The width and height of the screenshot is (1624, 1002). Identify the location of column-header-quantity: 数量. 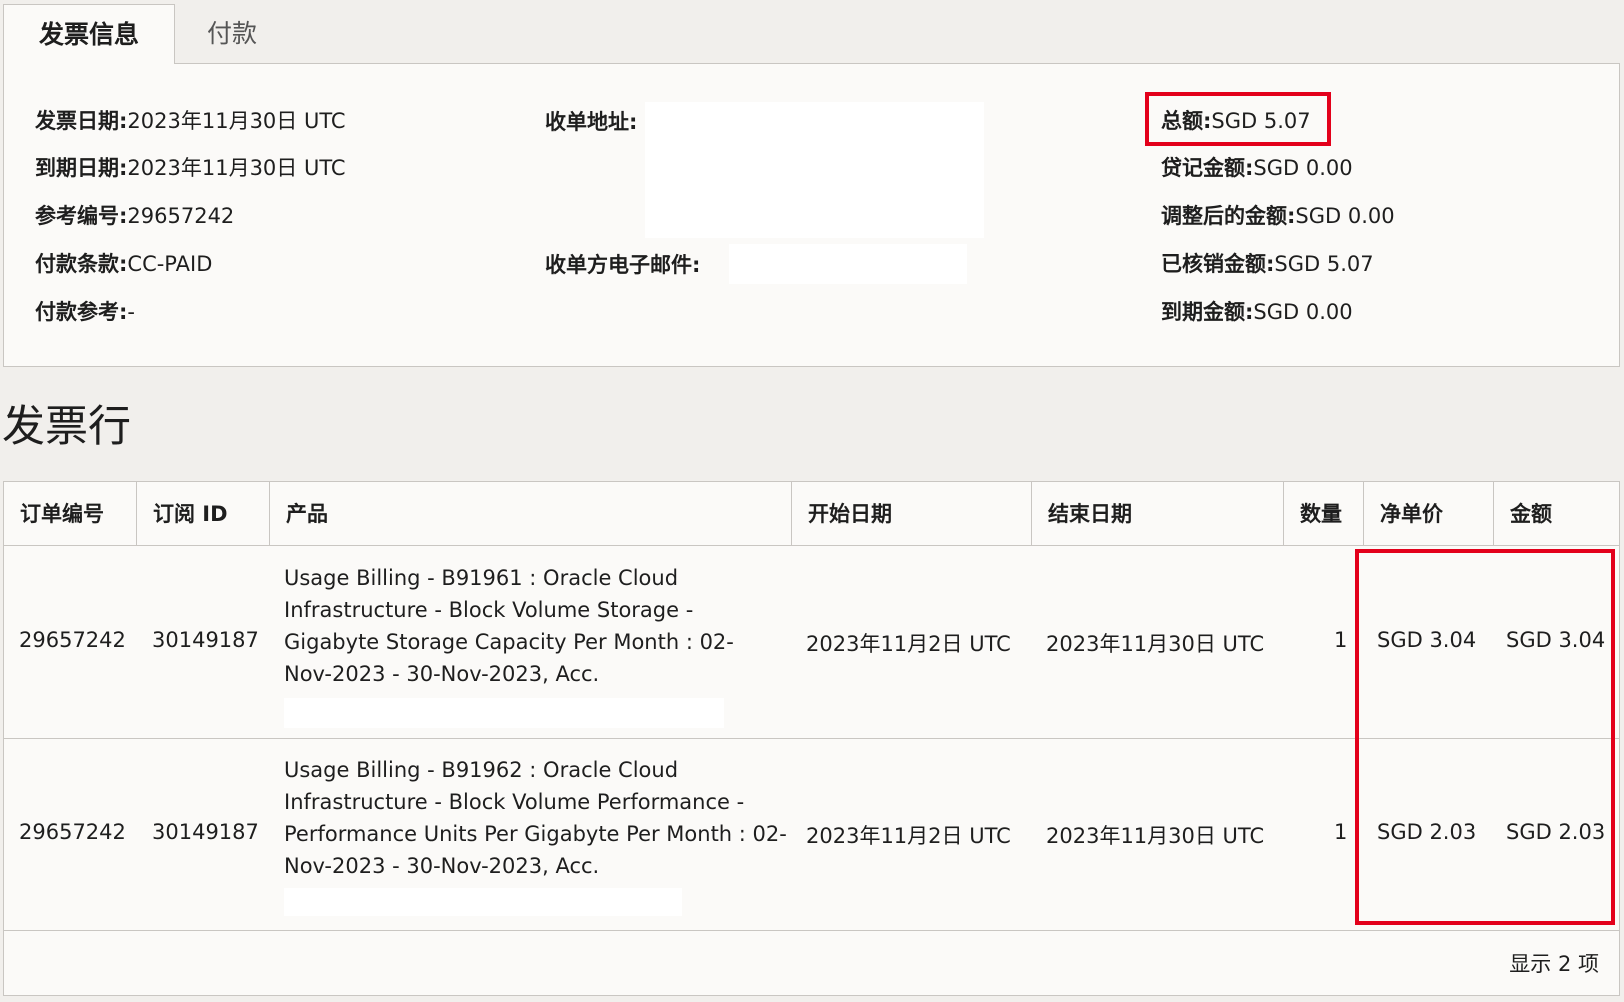
(1324, 514).